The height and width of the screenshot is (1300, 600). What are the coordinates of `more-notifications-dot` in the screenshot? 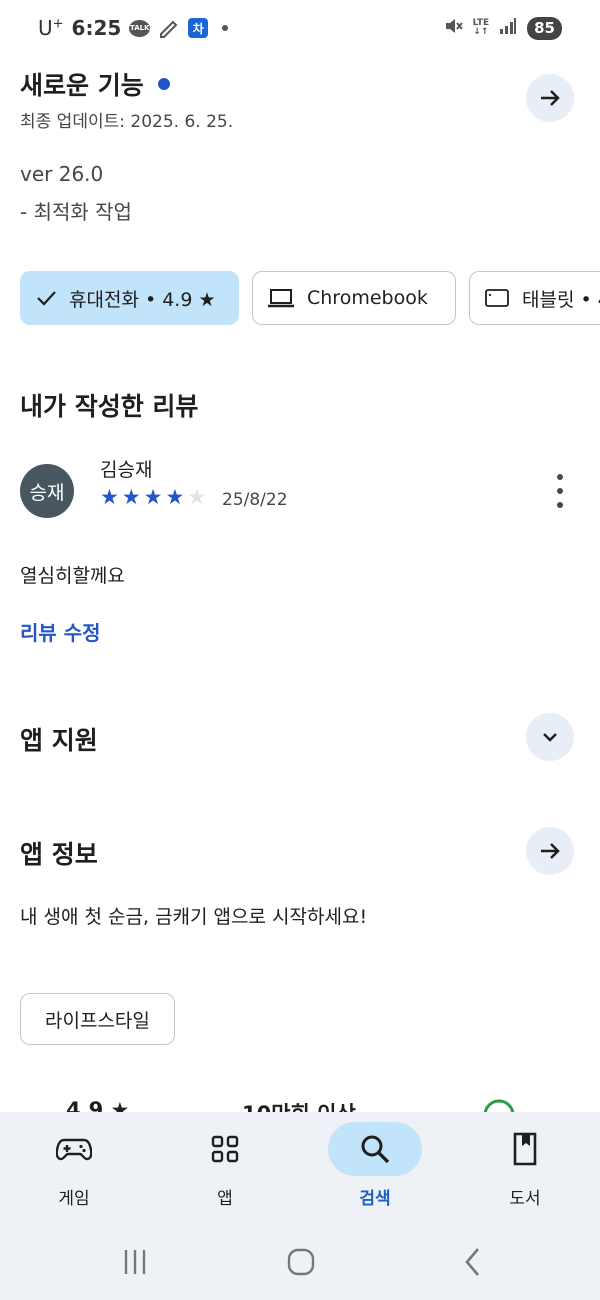 It's located at (225, 28).